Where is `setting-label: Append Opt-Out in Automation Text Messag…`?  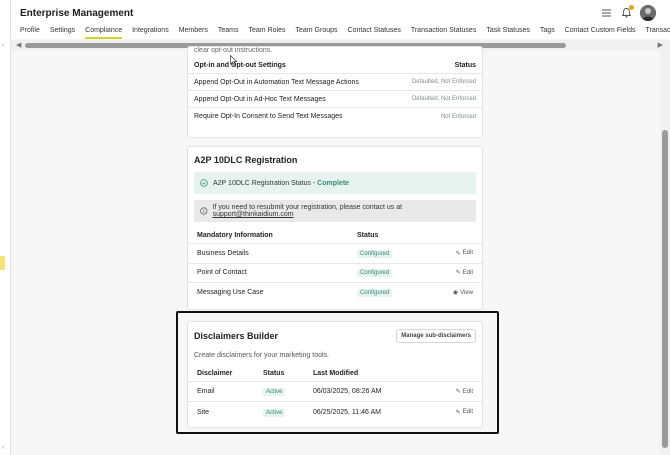 setting-label: Append Opt-Out in Automation Text Messag… is located at coordinates (276, 82).